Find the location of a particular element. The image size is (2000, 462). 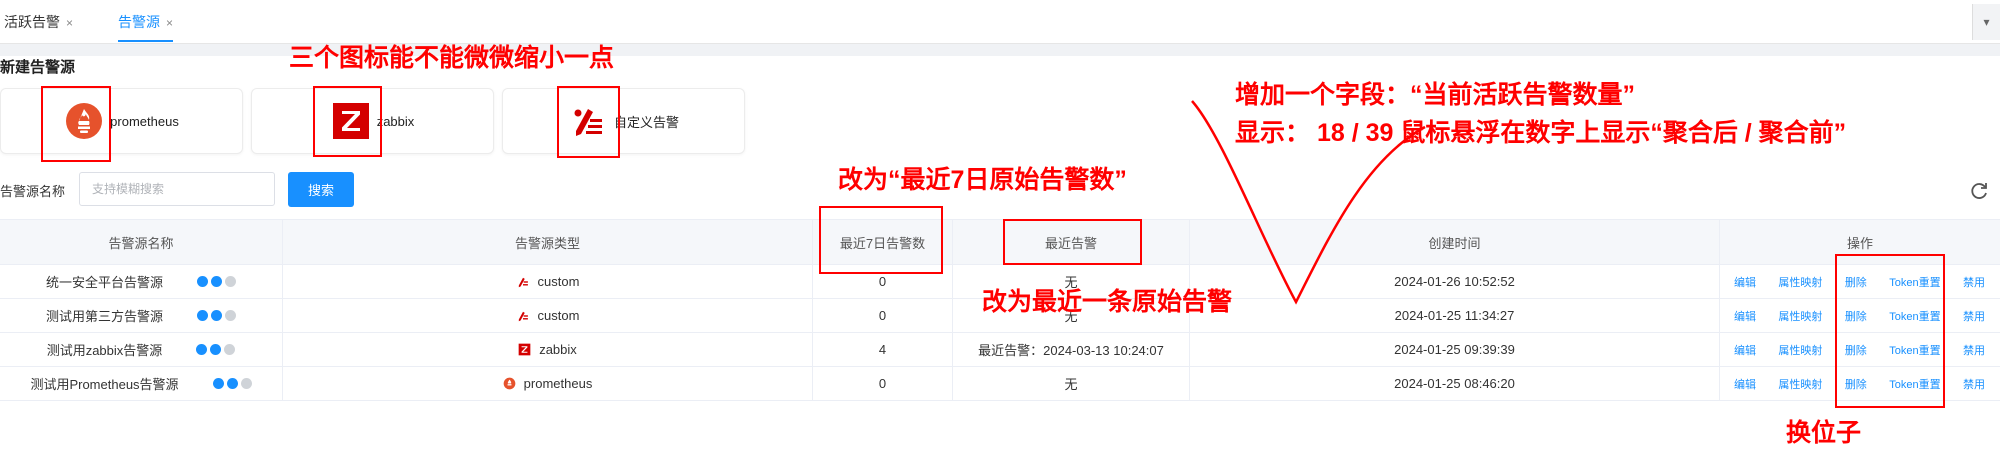

type-cell: prometheus is located at coordinates (548, 383).